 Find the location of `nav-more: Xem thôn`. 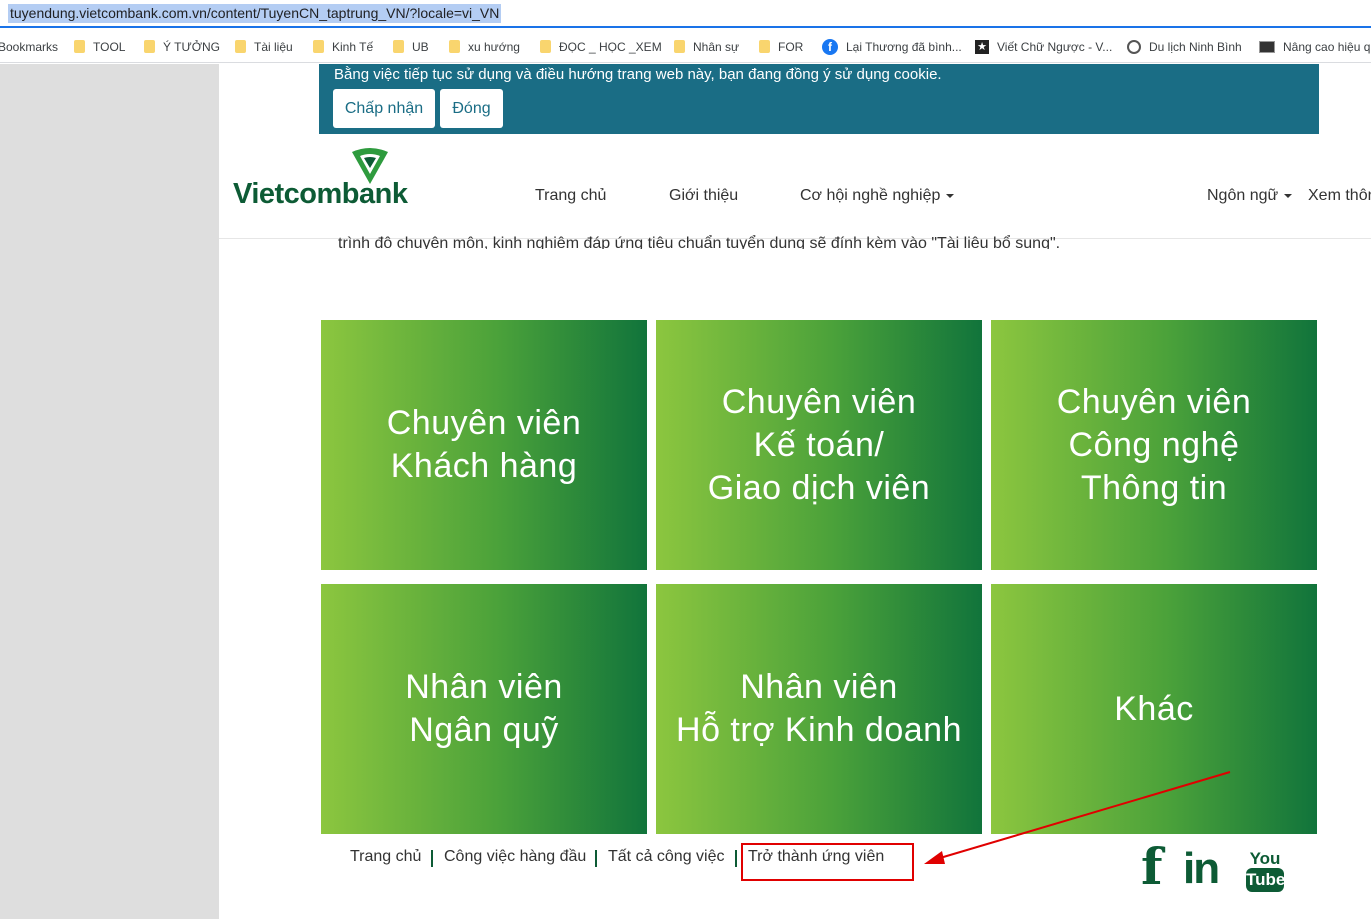

nav-more: Xem thôn is located at coordinates (1339, 196).